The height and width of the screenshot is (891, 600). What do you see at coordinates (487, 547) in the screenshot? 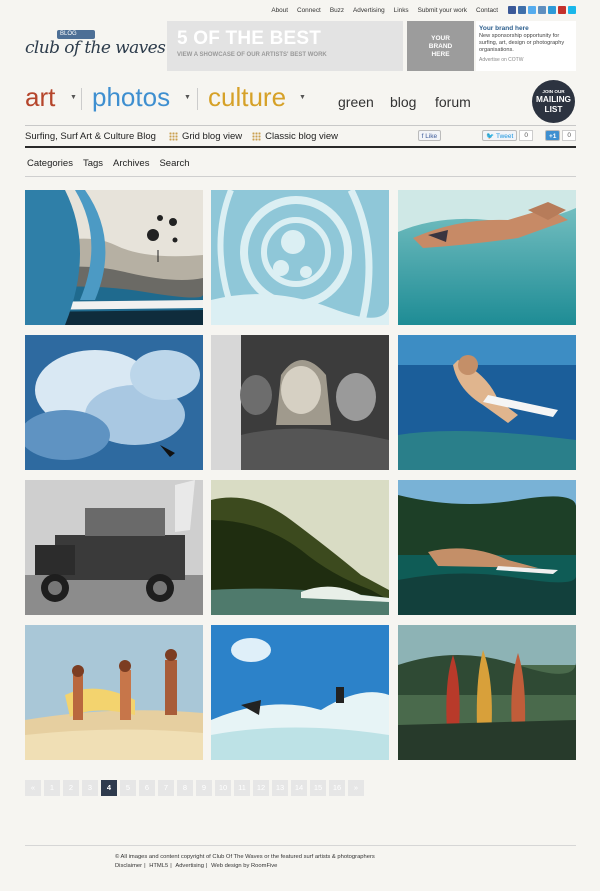
I see `tile-palm-paddler` at bounding box center [487, 547].